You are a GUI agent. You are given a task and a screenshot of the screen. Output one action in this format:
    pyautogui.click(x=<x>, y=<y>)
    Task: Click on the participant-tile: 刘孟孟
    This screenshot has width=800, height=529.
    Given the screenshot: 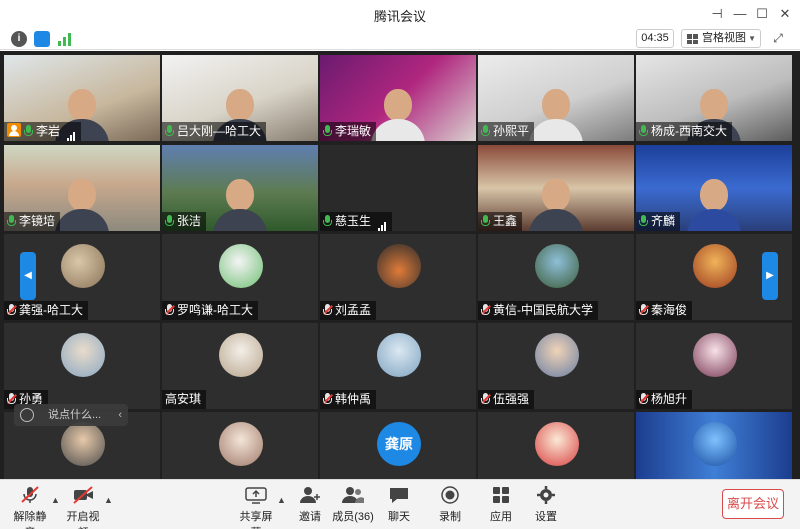 What is the action you would take?
    pyautogui.click(x=398, y=277)
    